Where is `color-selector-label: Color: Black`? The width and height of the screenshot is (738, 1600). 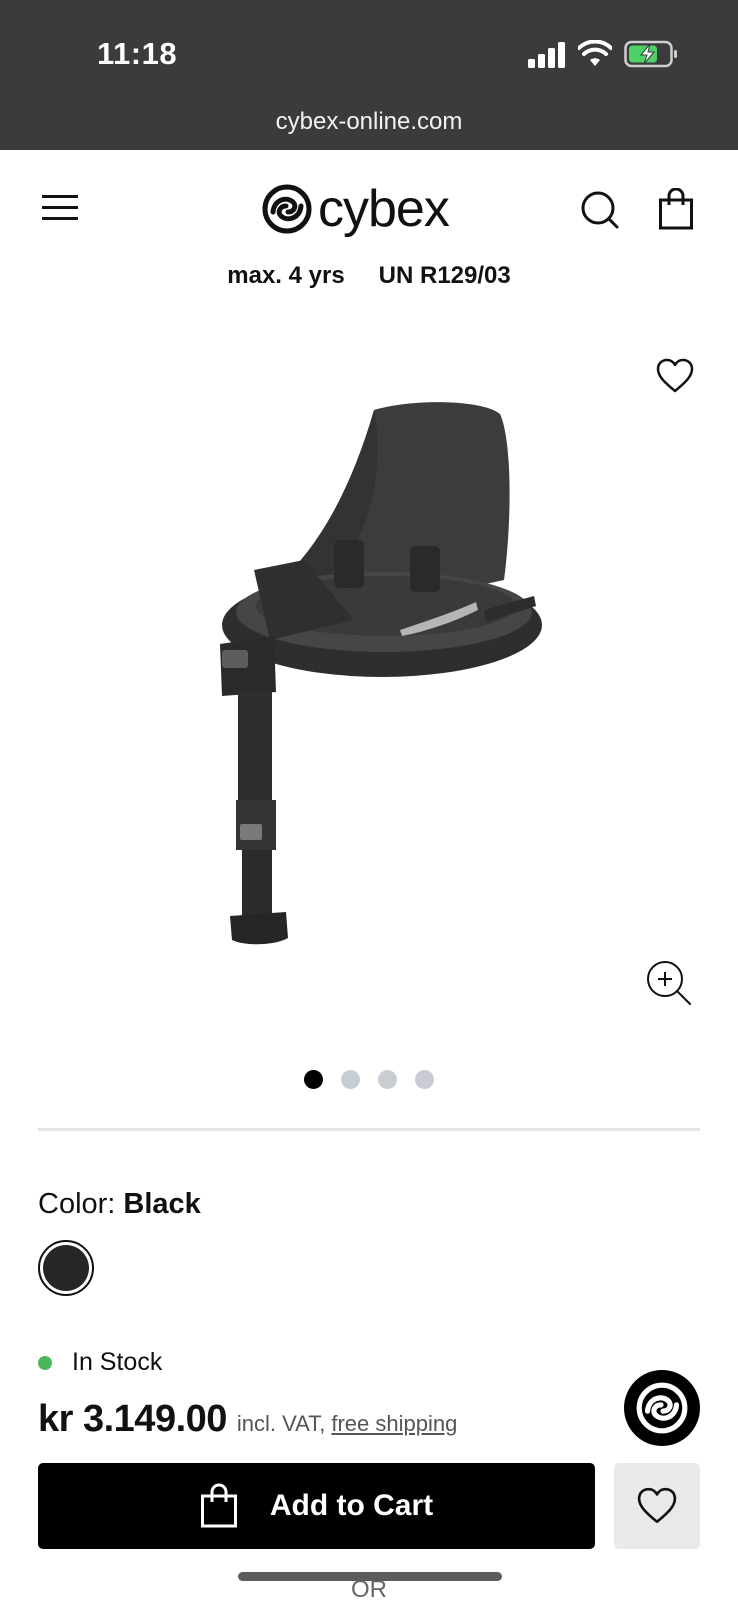 color-selector-label: Color: Black is located at coordinates (119, 1204).